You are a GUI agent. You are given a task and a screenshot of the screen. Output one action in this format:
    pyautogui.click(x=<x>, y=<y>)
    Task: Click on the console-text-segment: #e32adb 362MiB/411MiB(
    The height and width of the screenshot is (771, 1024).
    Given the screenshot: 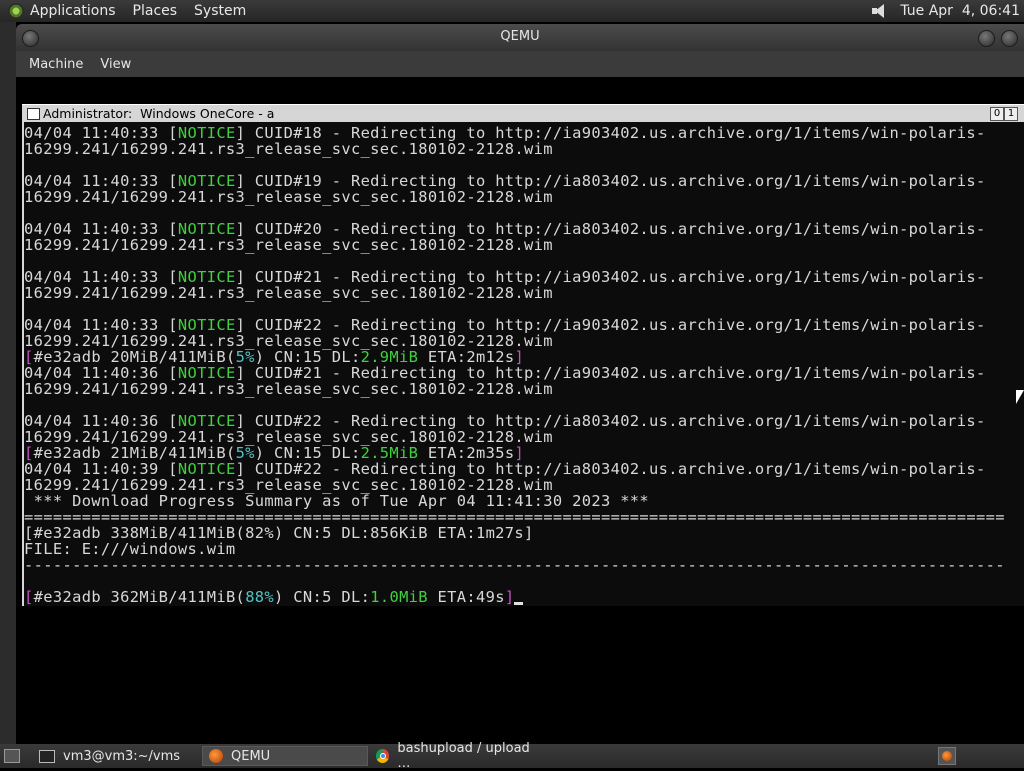 What is the action you would take?
    pyautogui.click(x=139, y=597)
    